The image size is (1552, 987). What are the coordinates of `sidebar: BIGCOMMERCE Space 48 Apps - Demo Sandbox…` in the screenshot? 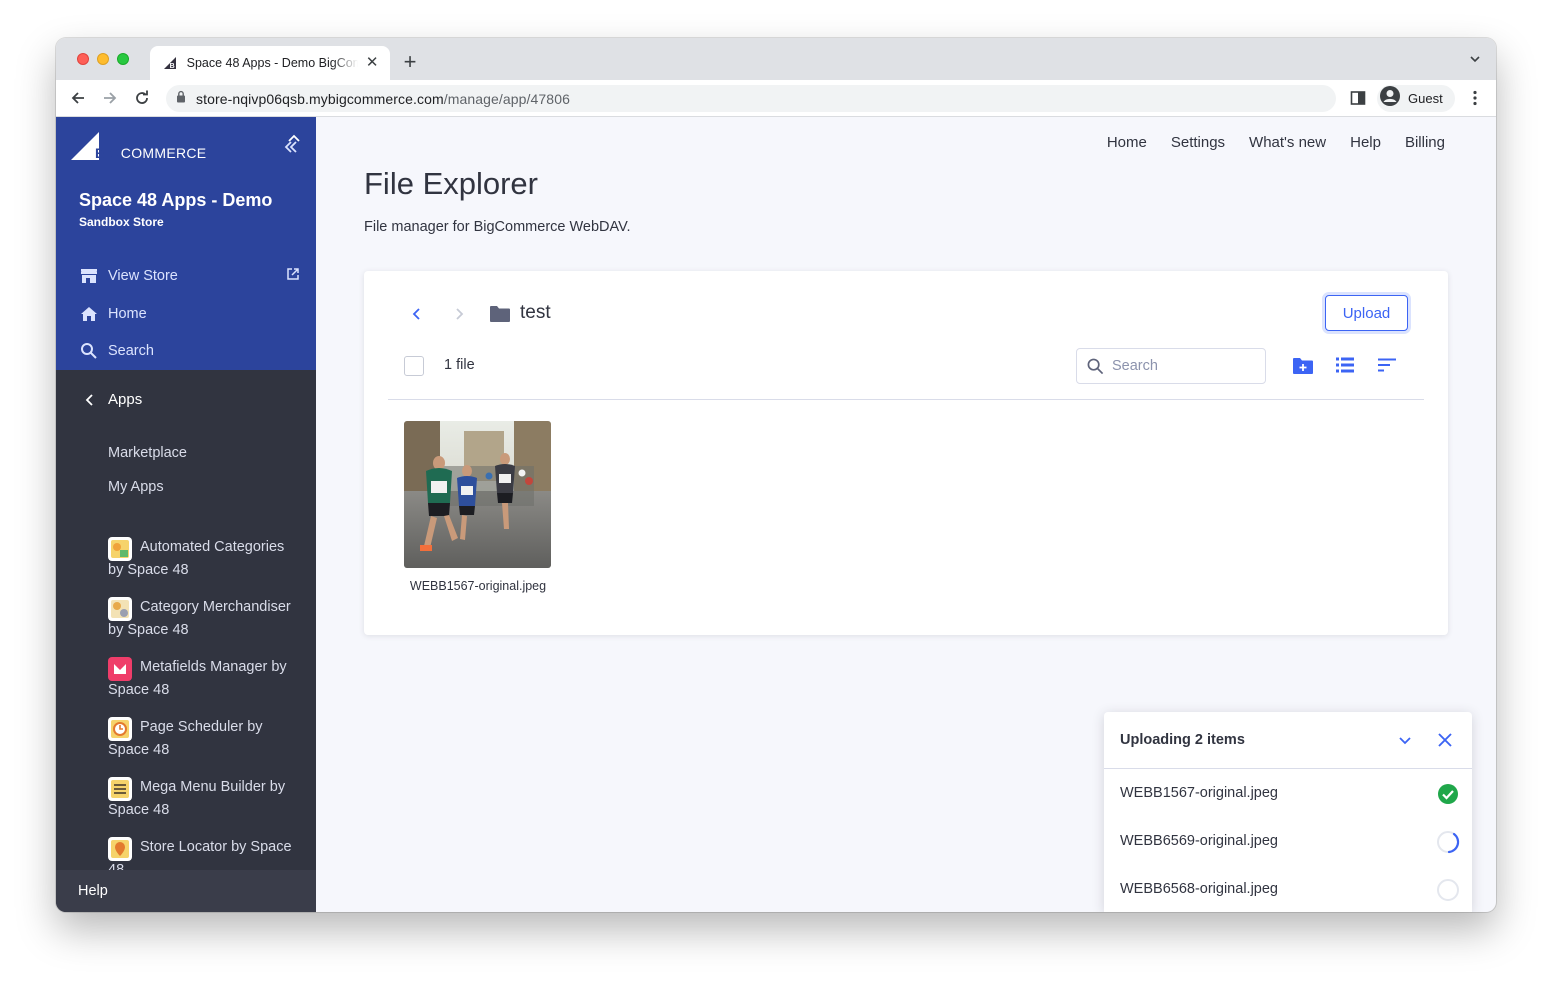 It's located at (186, 514).